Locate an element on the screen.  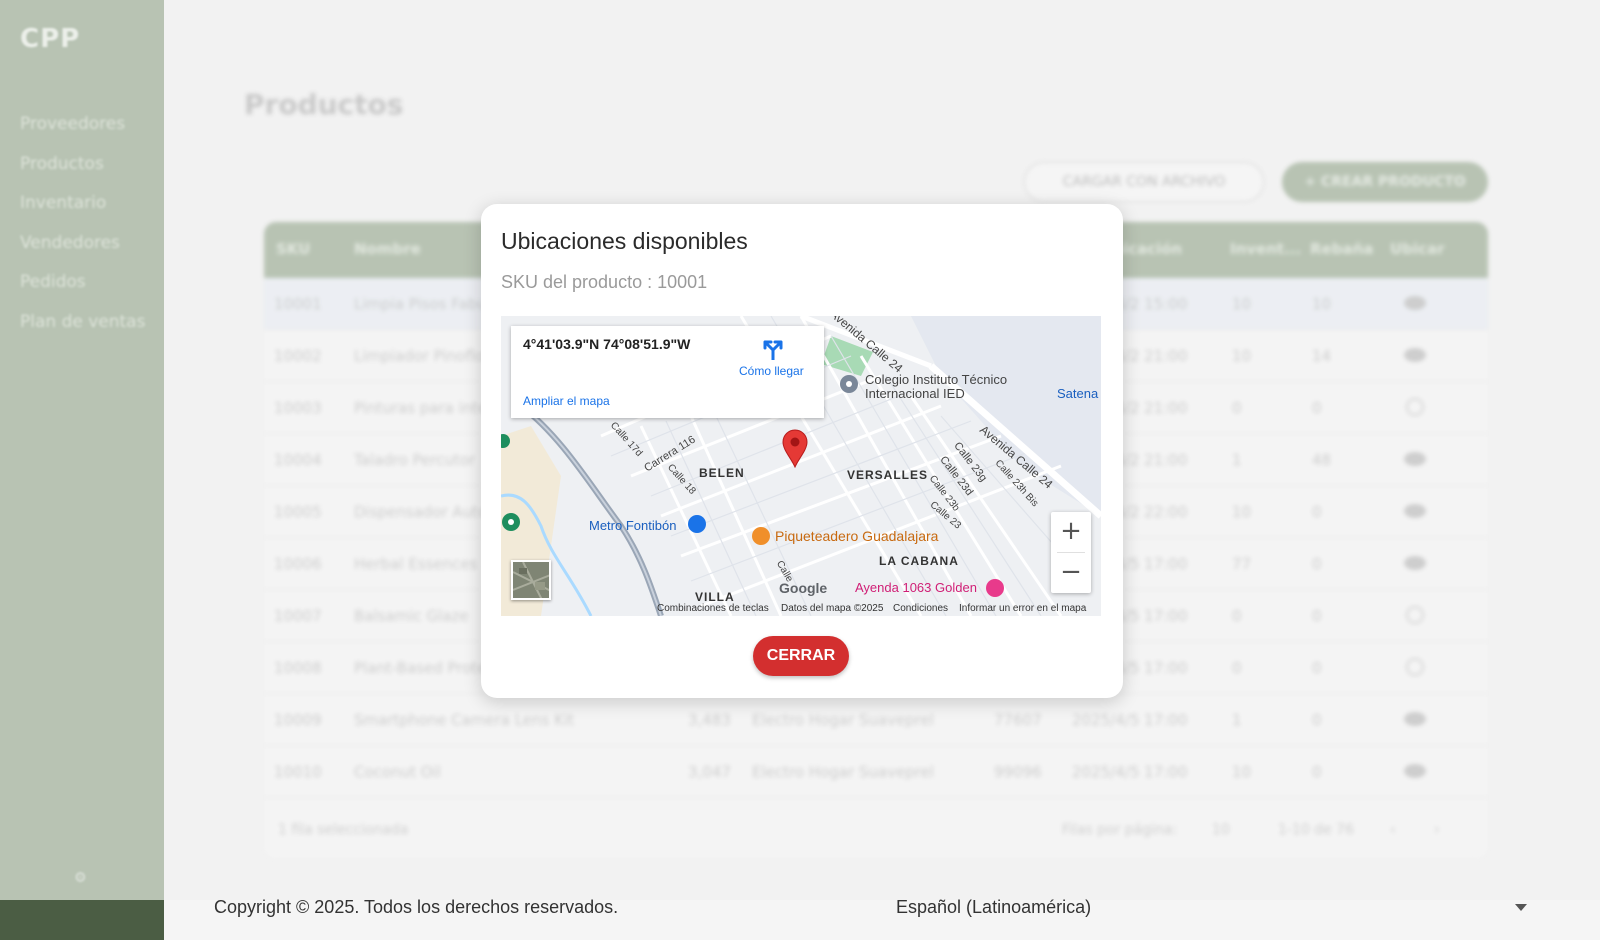
modal-title: Ubicaciones disponibles is located at coordinates (624, 241).